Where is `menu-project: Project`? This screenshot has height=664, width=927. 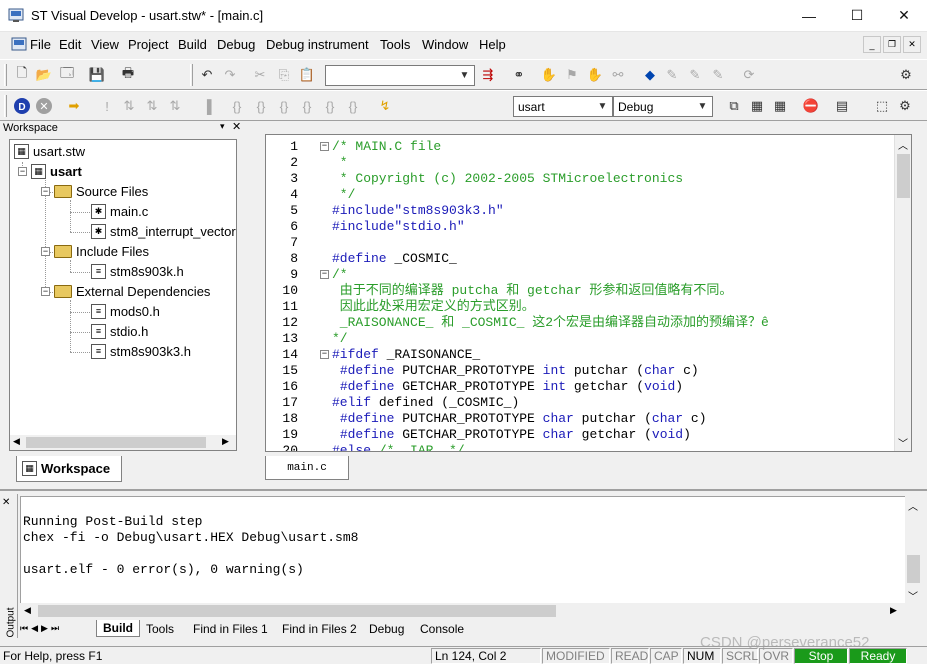
menu-project: Project is located at coordinates (148, 44).